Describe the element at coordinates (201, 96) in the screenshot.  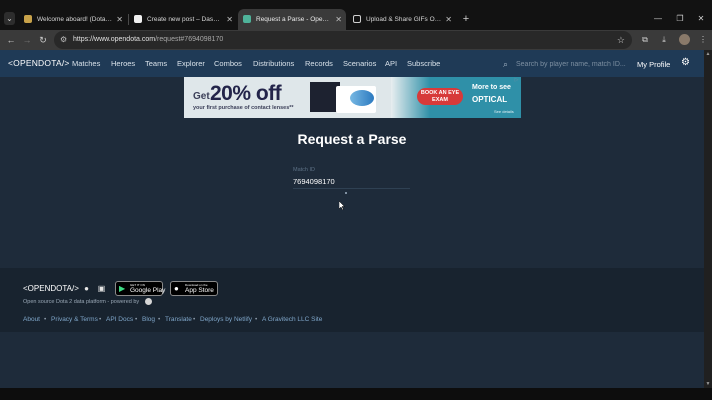
I see `ad-get-text: Get` at that location.